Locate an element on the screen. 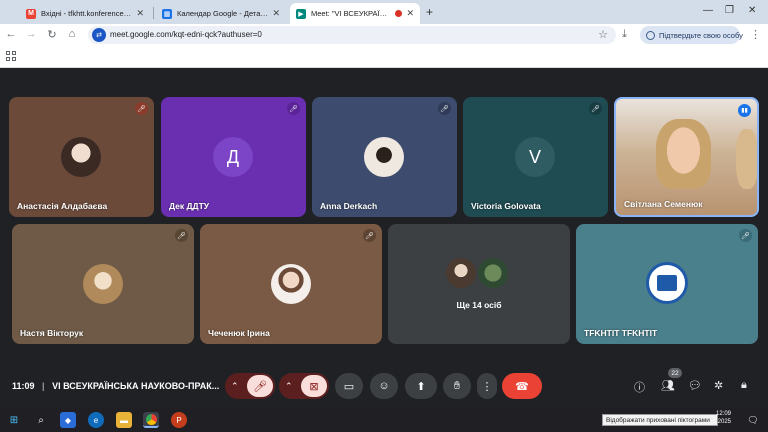 The width and height of the screenshot is (768, 432). profile-icon is located at coordinates (650, 35).